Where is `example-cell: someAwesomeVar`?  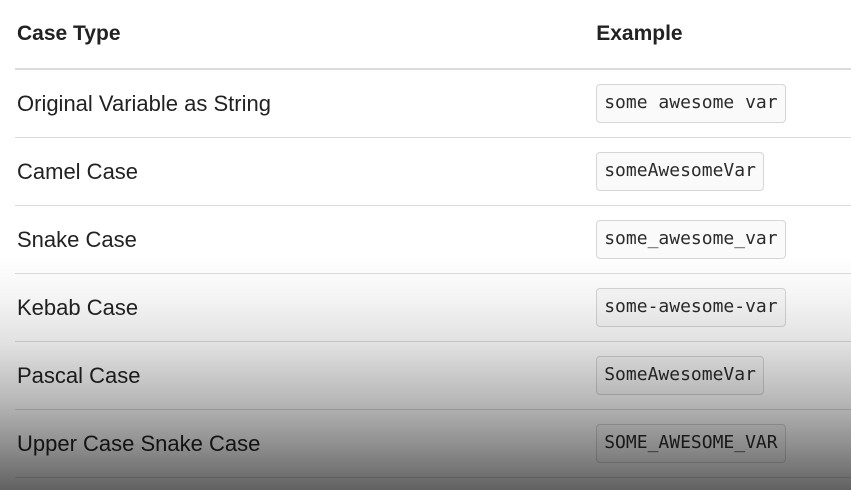 example-cell: someAwesomeVar is located at coordinates (723, 171).